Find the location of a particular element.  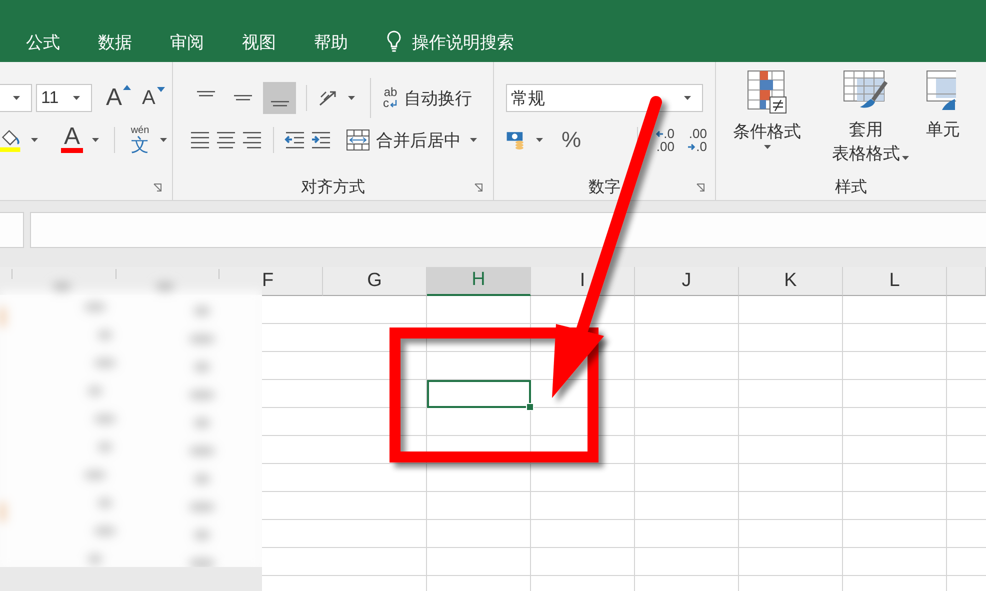

conditional-format-icon is located at coordinates (767, 93).